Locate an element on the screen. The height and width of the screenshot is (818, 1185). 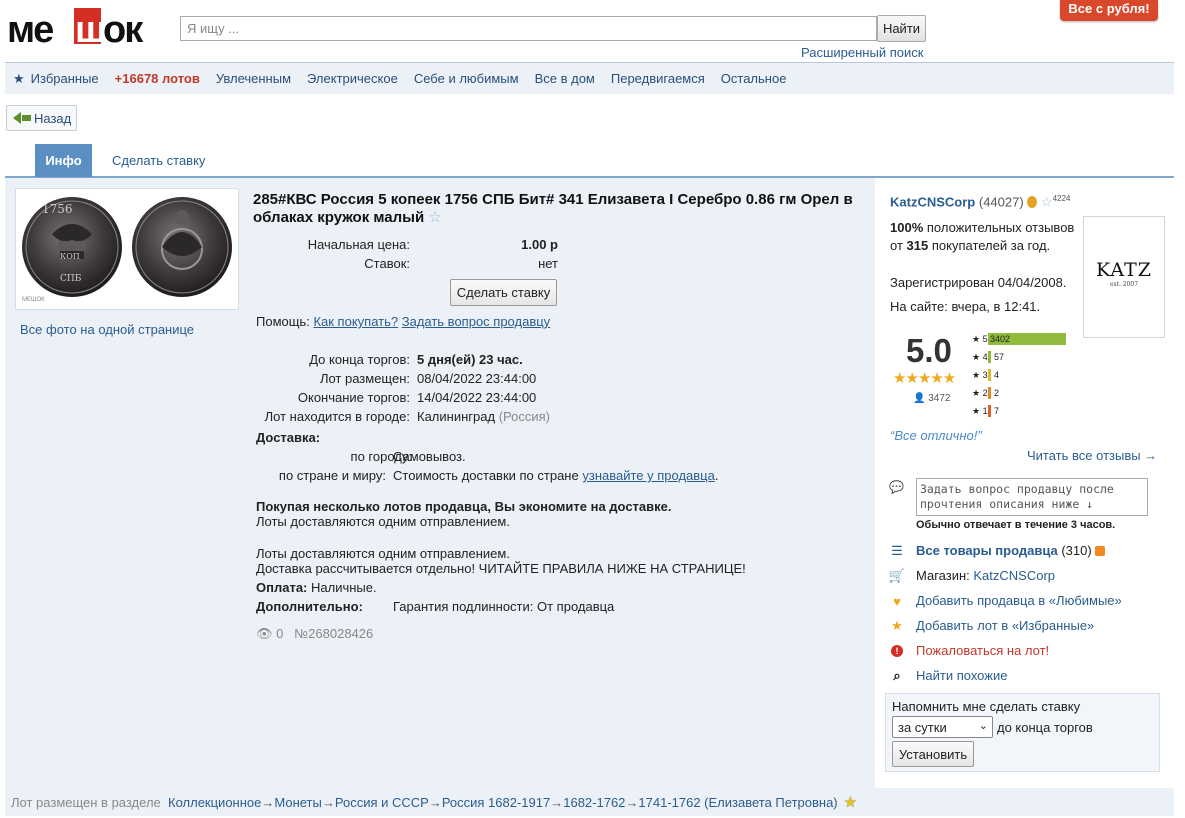
note-line-1: Лоты доставляются одним отправлением. is located at coordinates (383, 553).